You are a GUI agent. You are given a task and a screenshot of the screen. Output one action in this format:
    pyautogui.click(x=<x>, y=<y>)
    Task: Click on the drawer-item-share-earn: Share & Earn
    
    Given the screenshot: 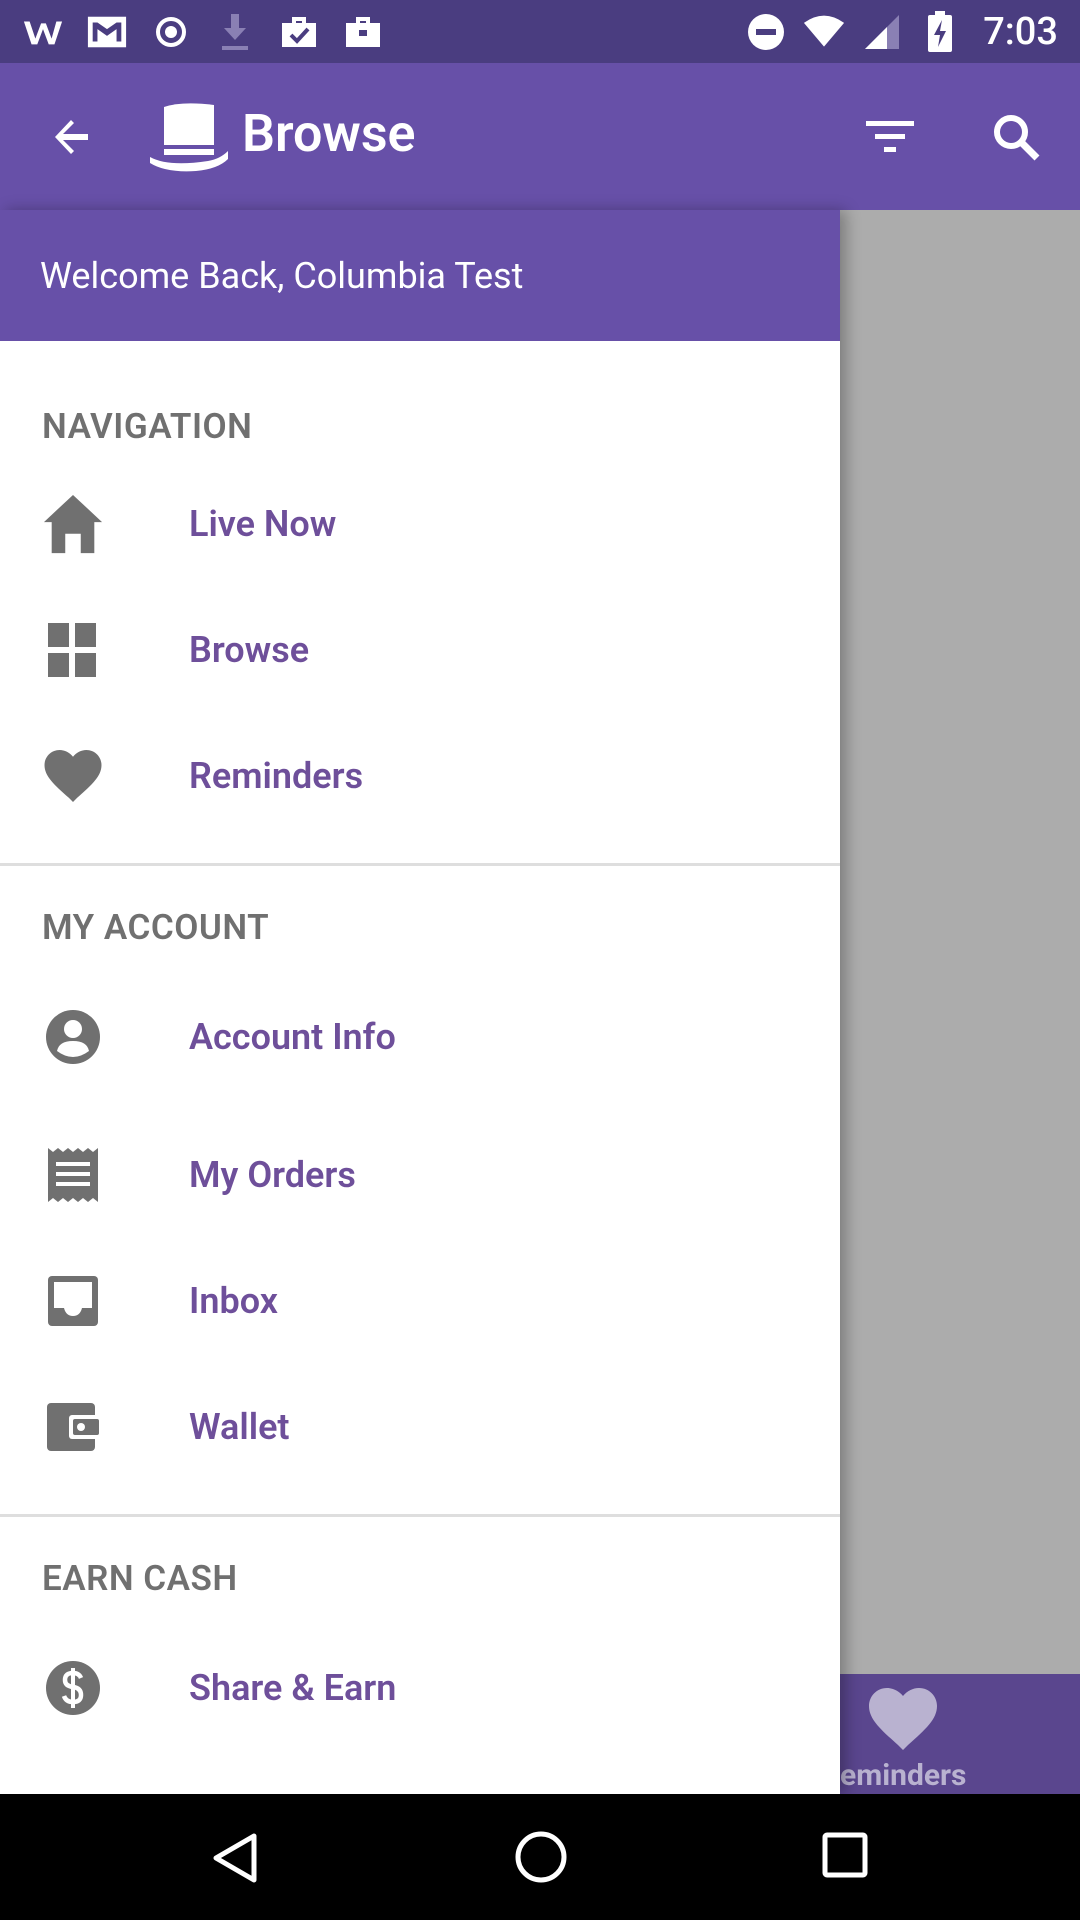 What is the action you would take?
    pyautogui.click(x=420, y=1688)
    